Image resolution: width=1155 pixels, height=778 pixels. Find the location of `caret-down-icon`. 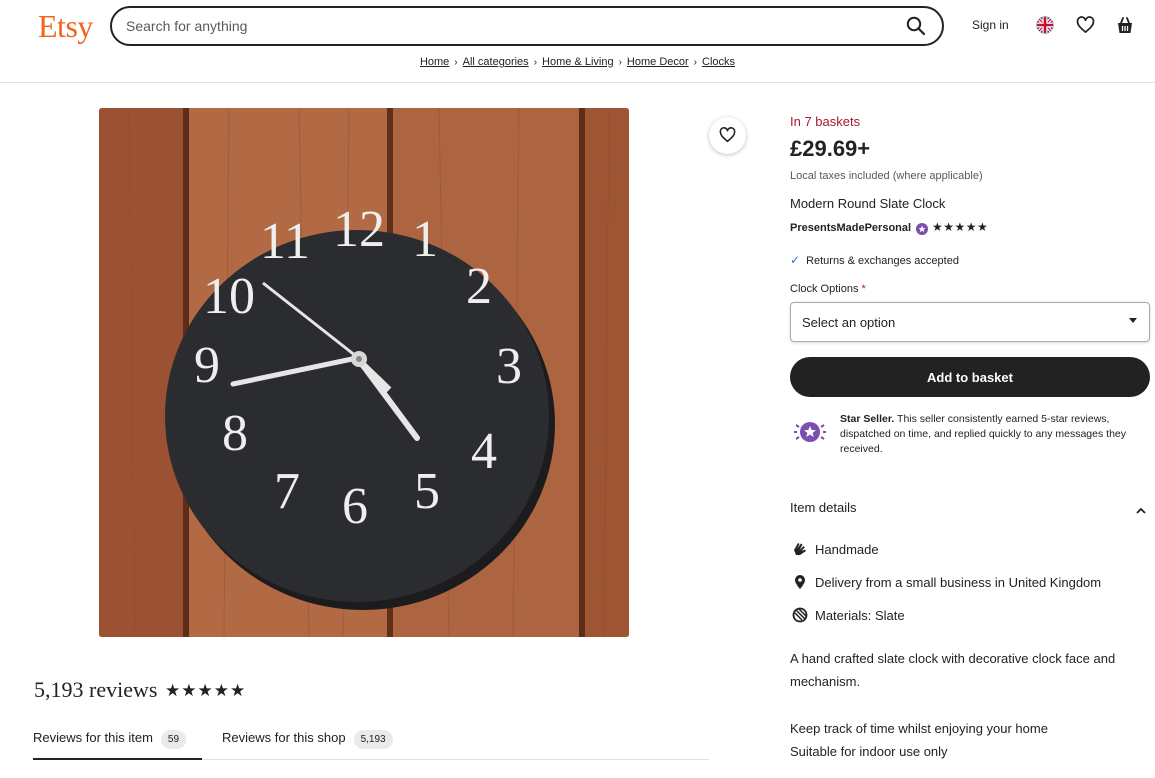

caret-down-icon is located at coordinates (1133, 320).